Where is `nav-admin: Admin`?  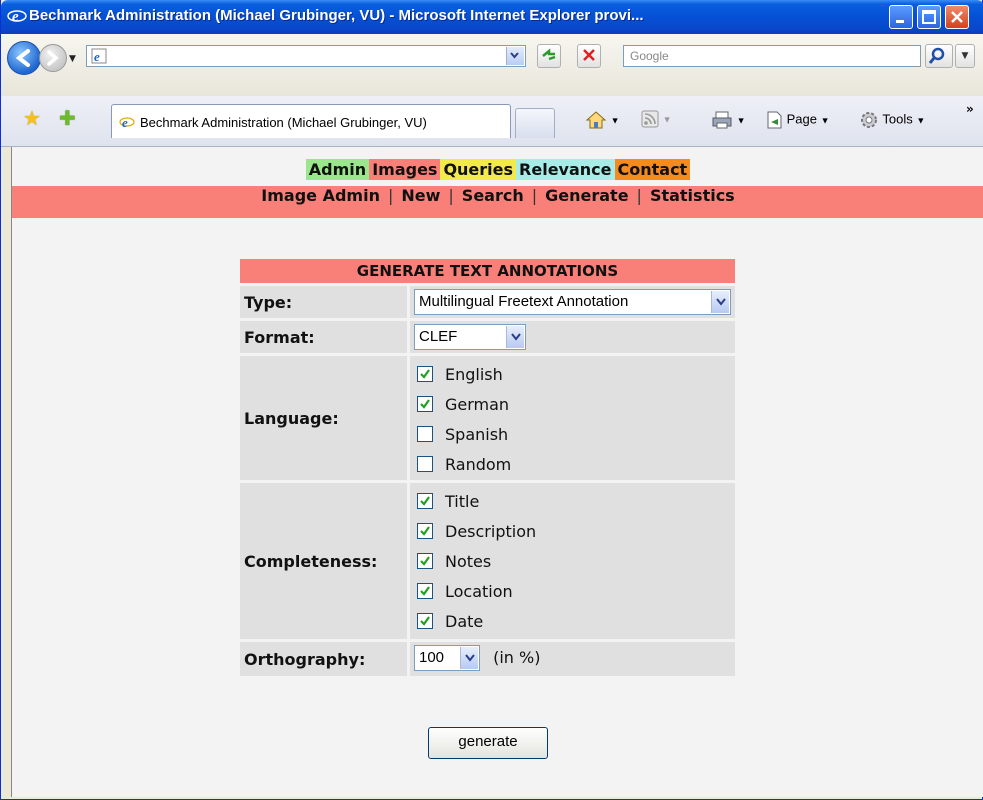
nav-admin: Admin is located at coordinates (337, 169).